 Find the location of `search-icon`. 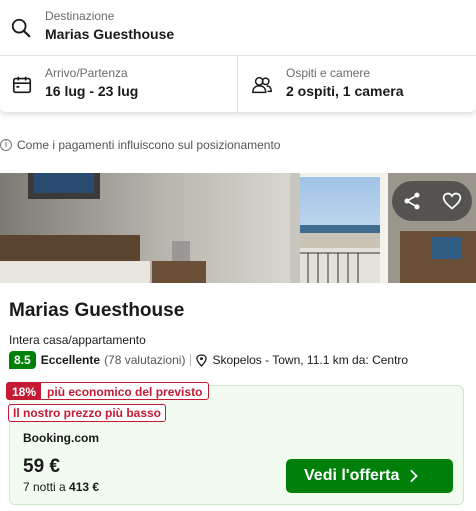

search-icon is located at coordinates (21, 28).